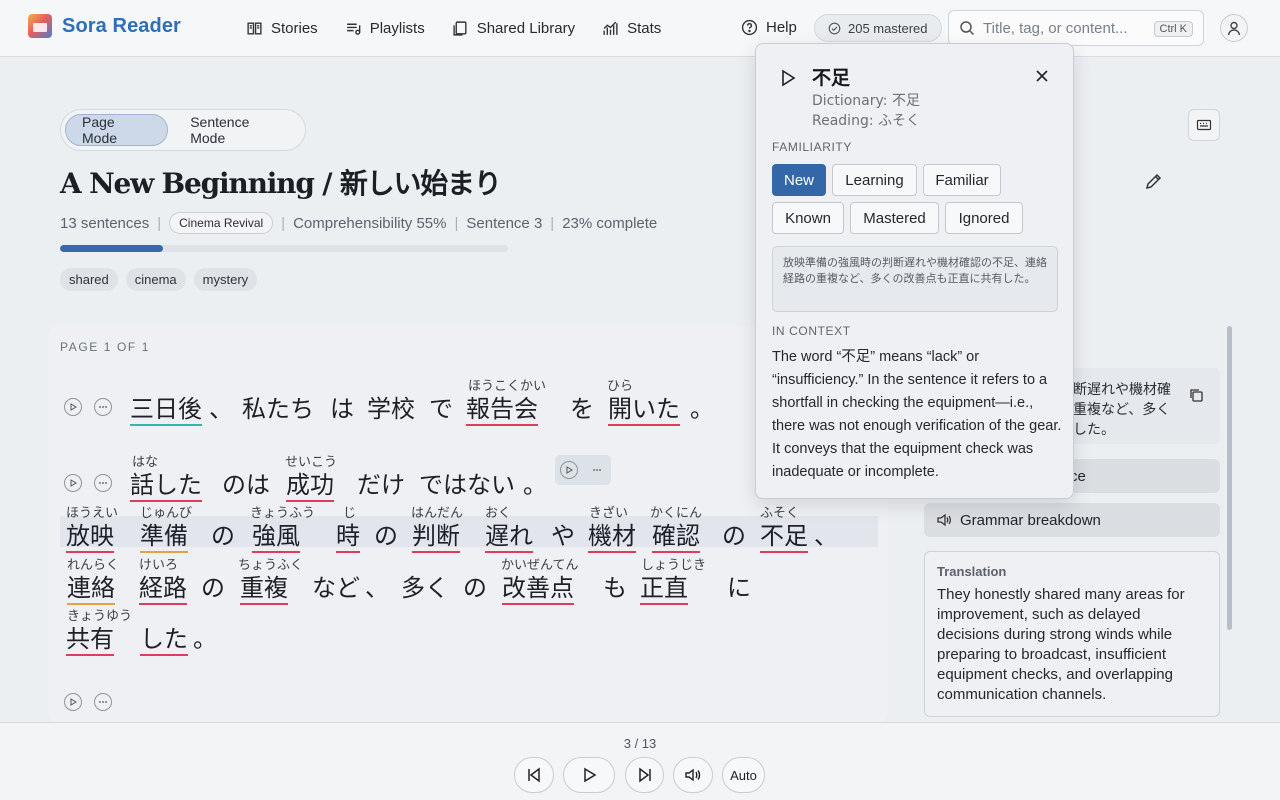 The height and width of the screenshot is (800, 1280). Describe the element at coordinates (509, 534) in the screenshot. I see `word-token: 遅れ` at that location.